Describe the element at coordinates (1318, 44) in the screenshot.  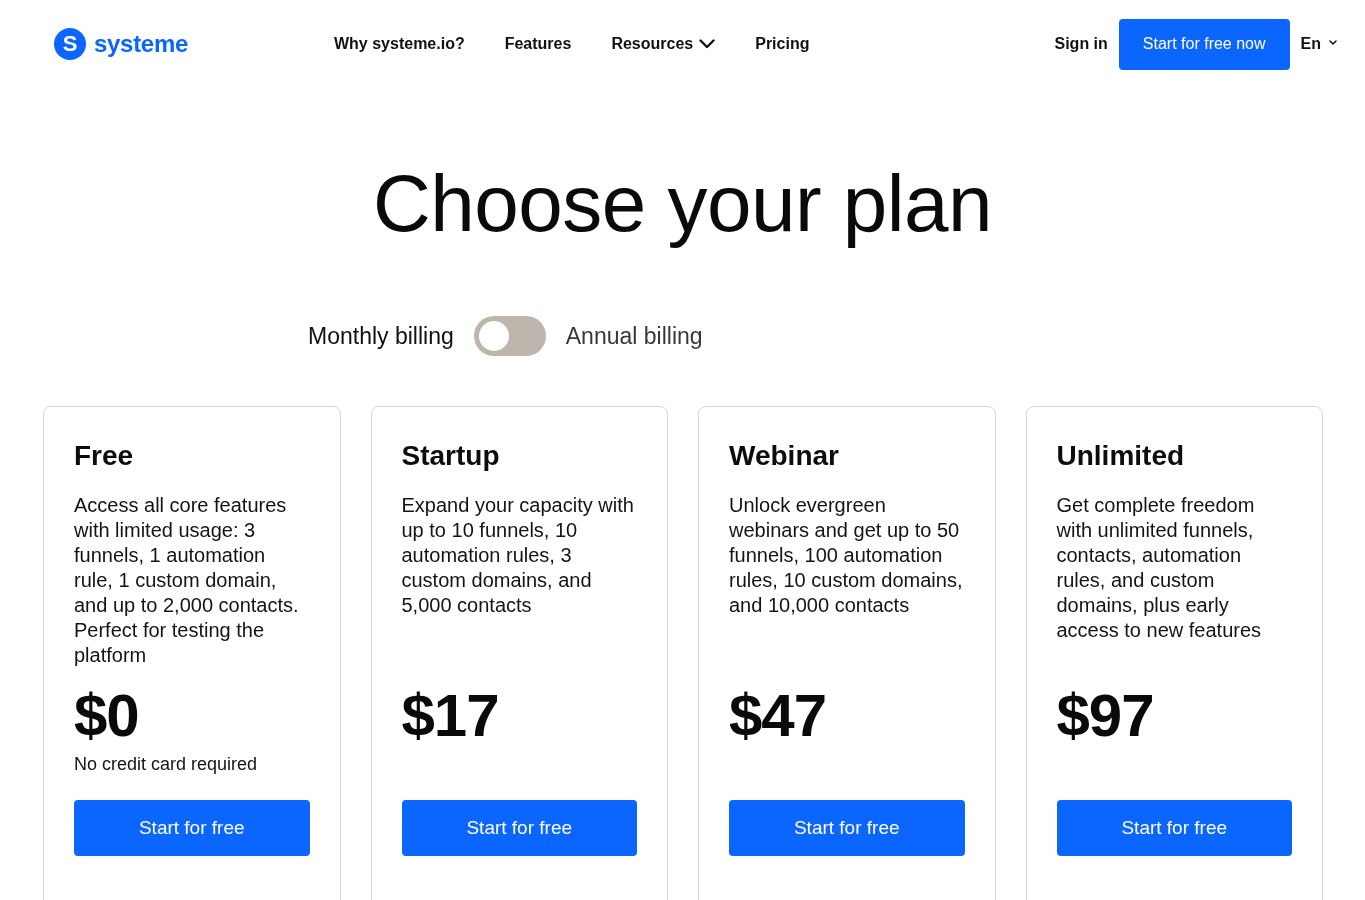
I see `language-selector: En` at that location.